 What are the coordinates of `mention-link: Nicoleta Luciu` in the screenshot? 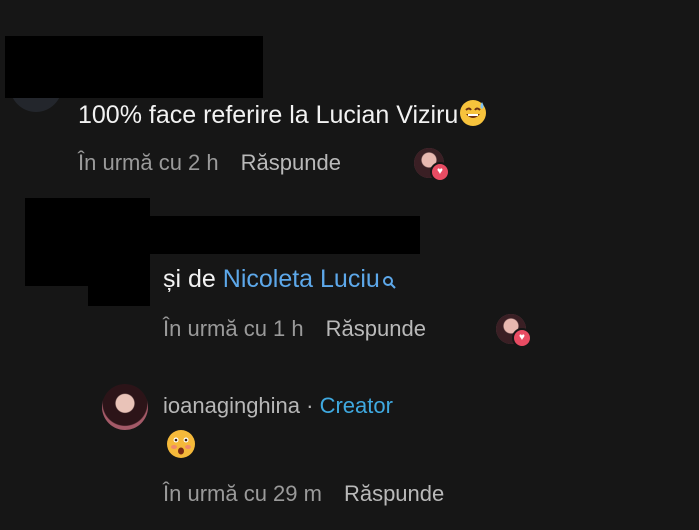 It's located at (301, 279).